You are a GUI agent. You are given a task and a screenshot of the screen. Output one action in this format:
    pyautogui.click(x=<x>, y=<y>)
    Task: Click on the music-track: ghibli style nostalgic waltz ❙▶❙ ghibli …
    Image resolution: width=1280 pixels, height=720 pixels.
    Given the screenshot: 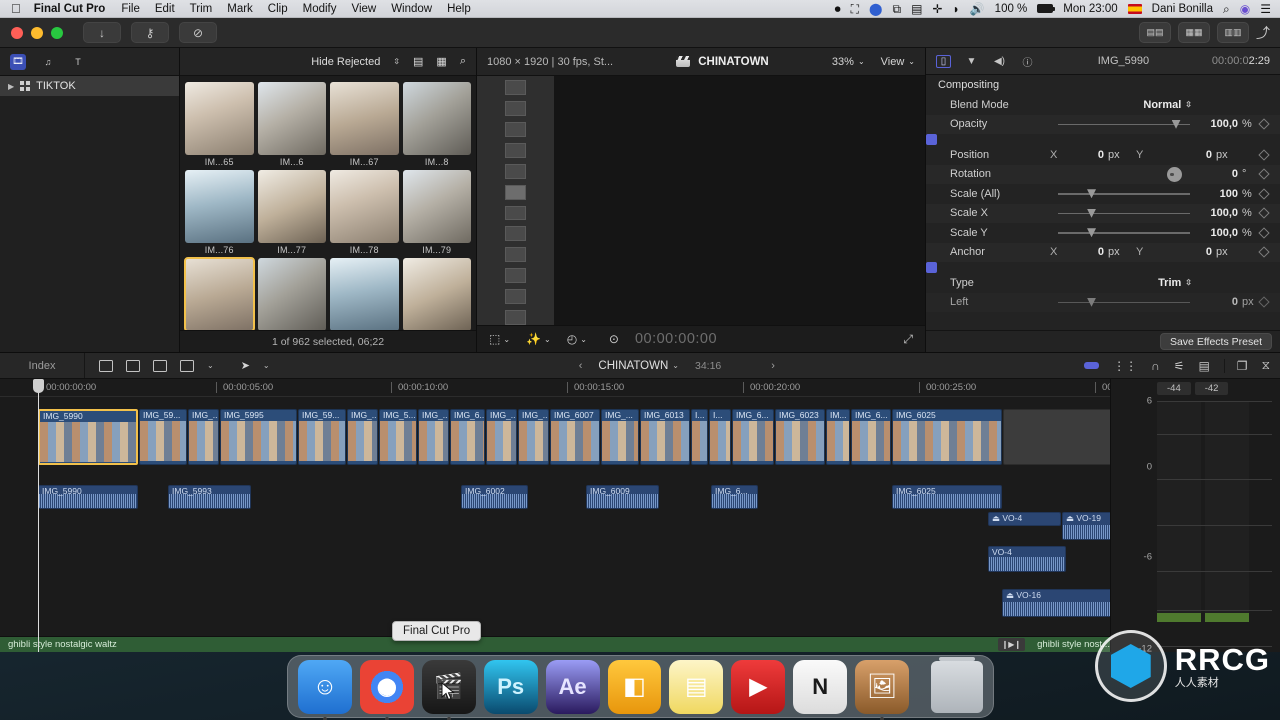 What is the action you would take?
    pyautogui.click(x=555, y=644)
    